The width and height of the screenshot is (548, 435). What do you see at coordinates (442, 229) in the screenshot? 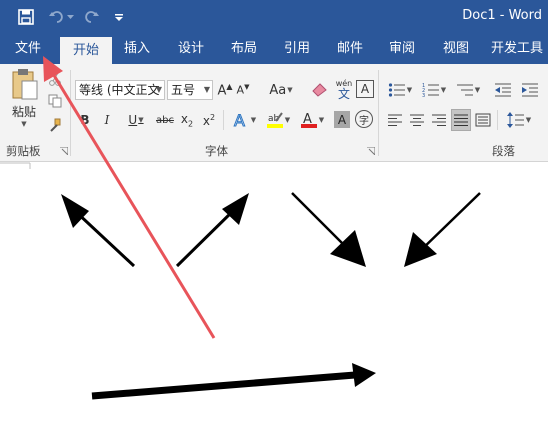
I see `arrow-down-left` at bounding box center [442, 229].